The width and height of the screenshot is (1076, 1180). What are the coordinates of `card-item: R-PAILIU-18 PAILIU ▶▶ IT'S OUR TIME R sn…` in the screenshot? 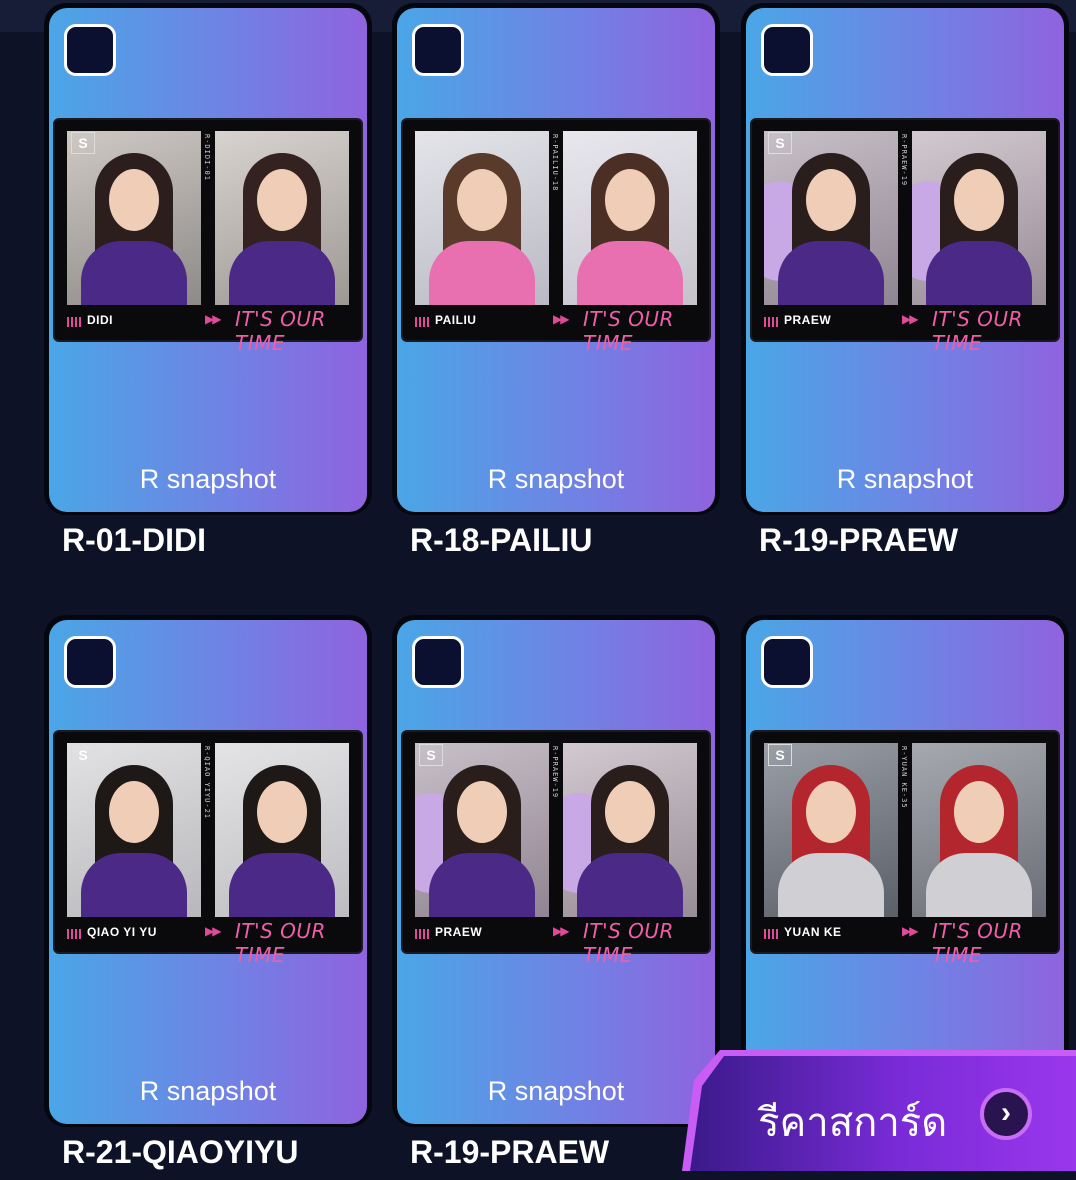 It's located at (559, 285).